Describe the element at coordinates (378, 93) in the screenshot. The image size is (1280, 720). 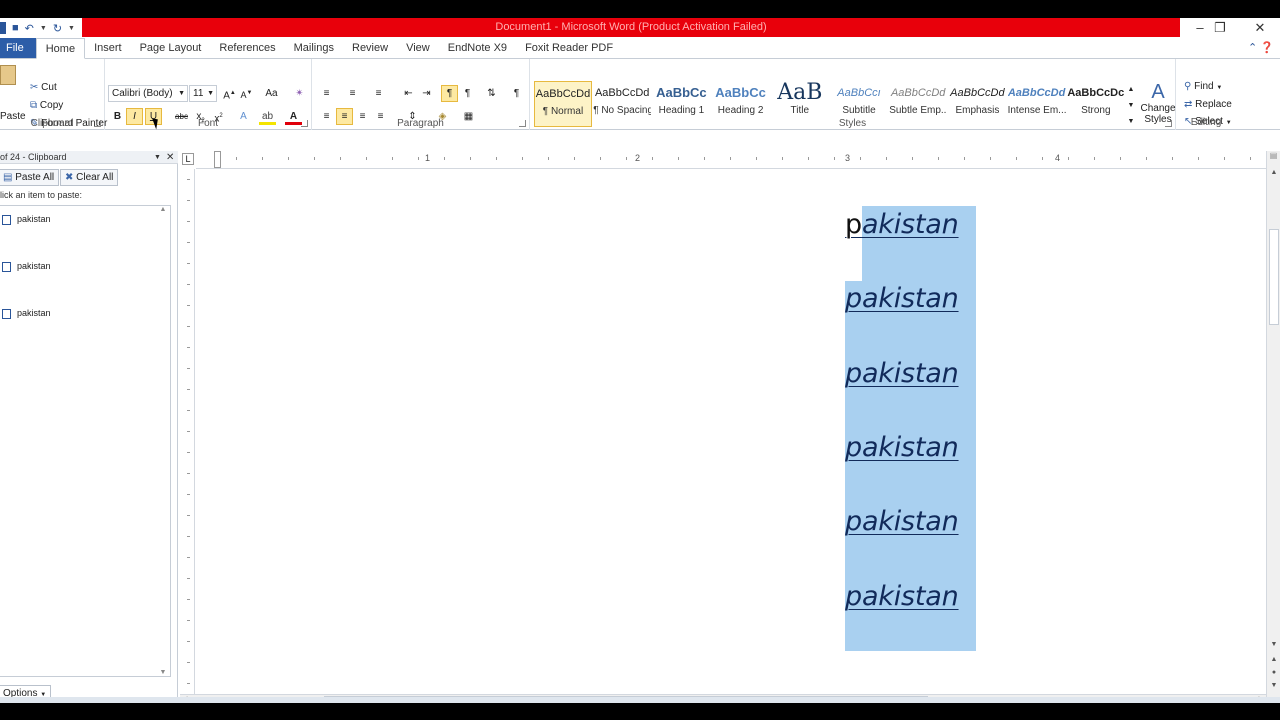
I see `multilevel-list-icon: ≡` at that location.